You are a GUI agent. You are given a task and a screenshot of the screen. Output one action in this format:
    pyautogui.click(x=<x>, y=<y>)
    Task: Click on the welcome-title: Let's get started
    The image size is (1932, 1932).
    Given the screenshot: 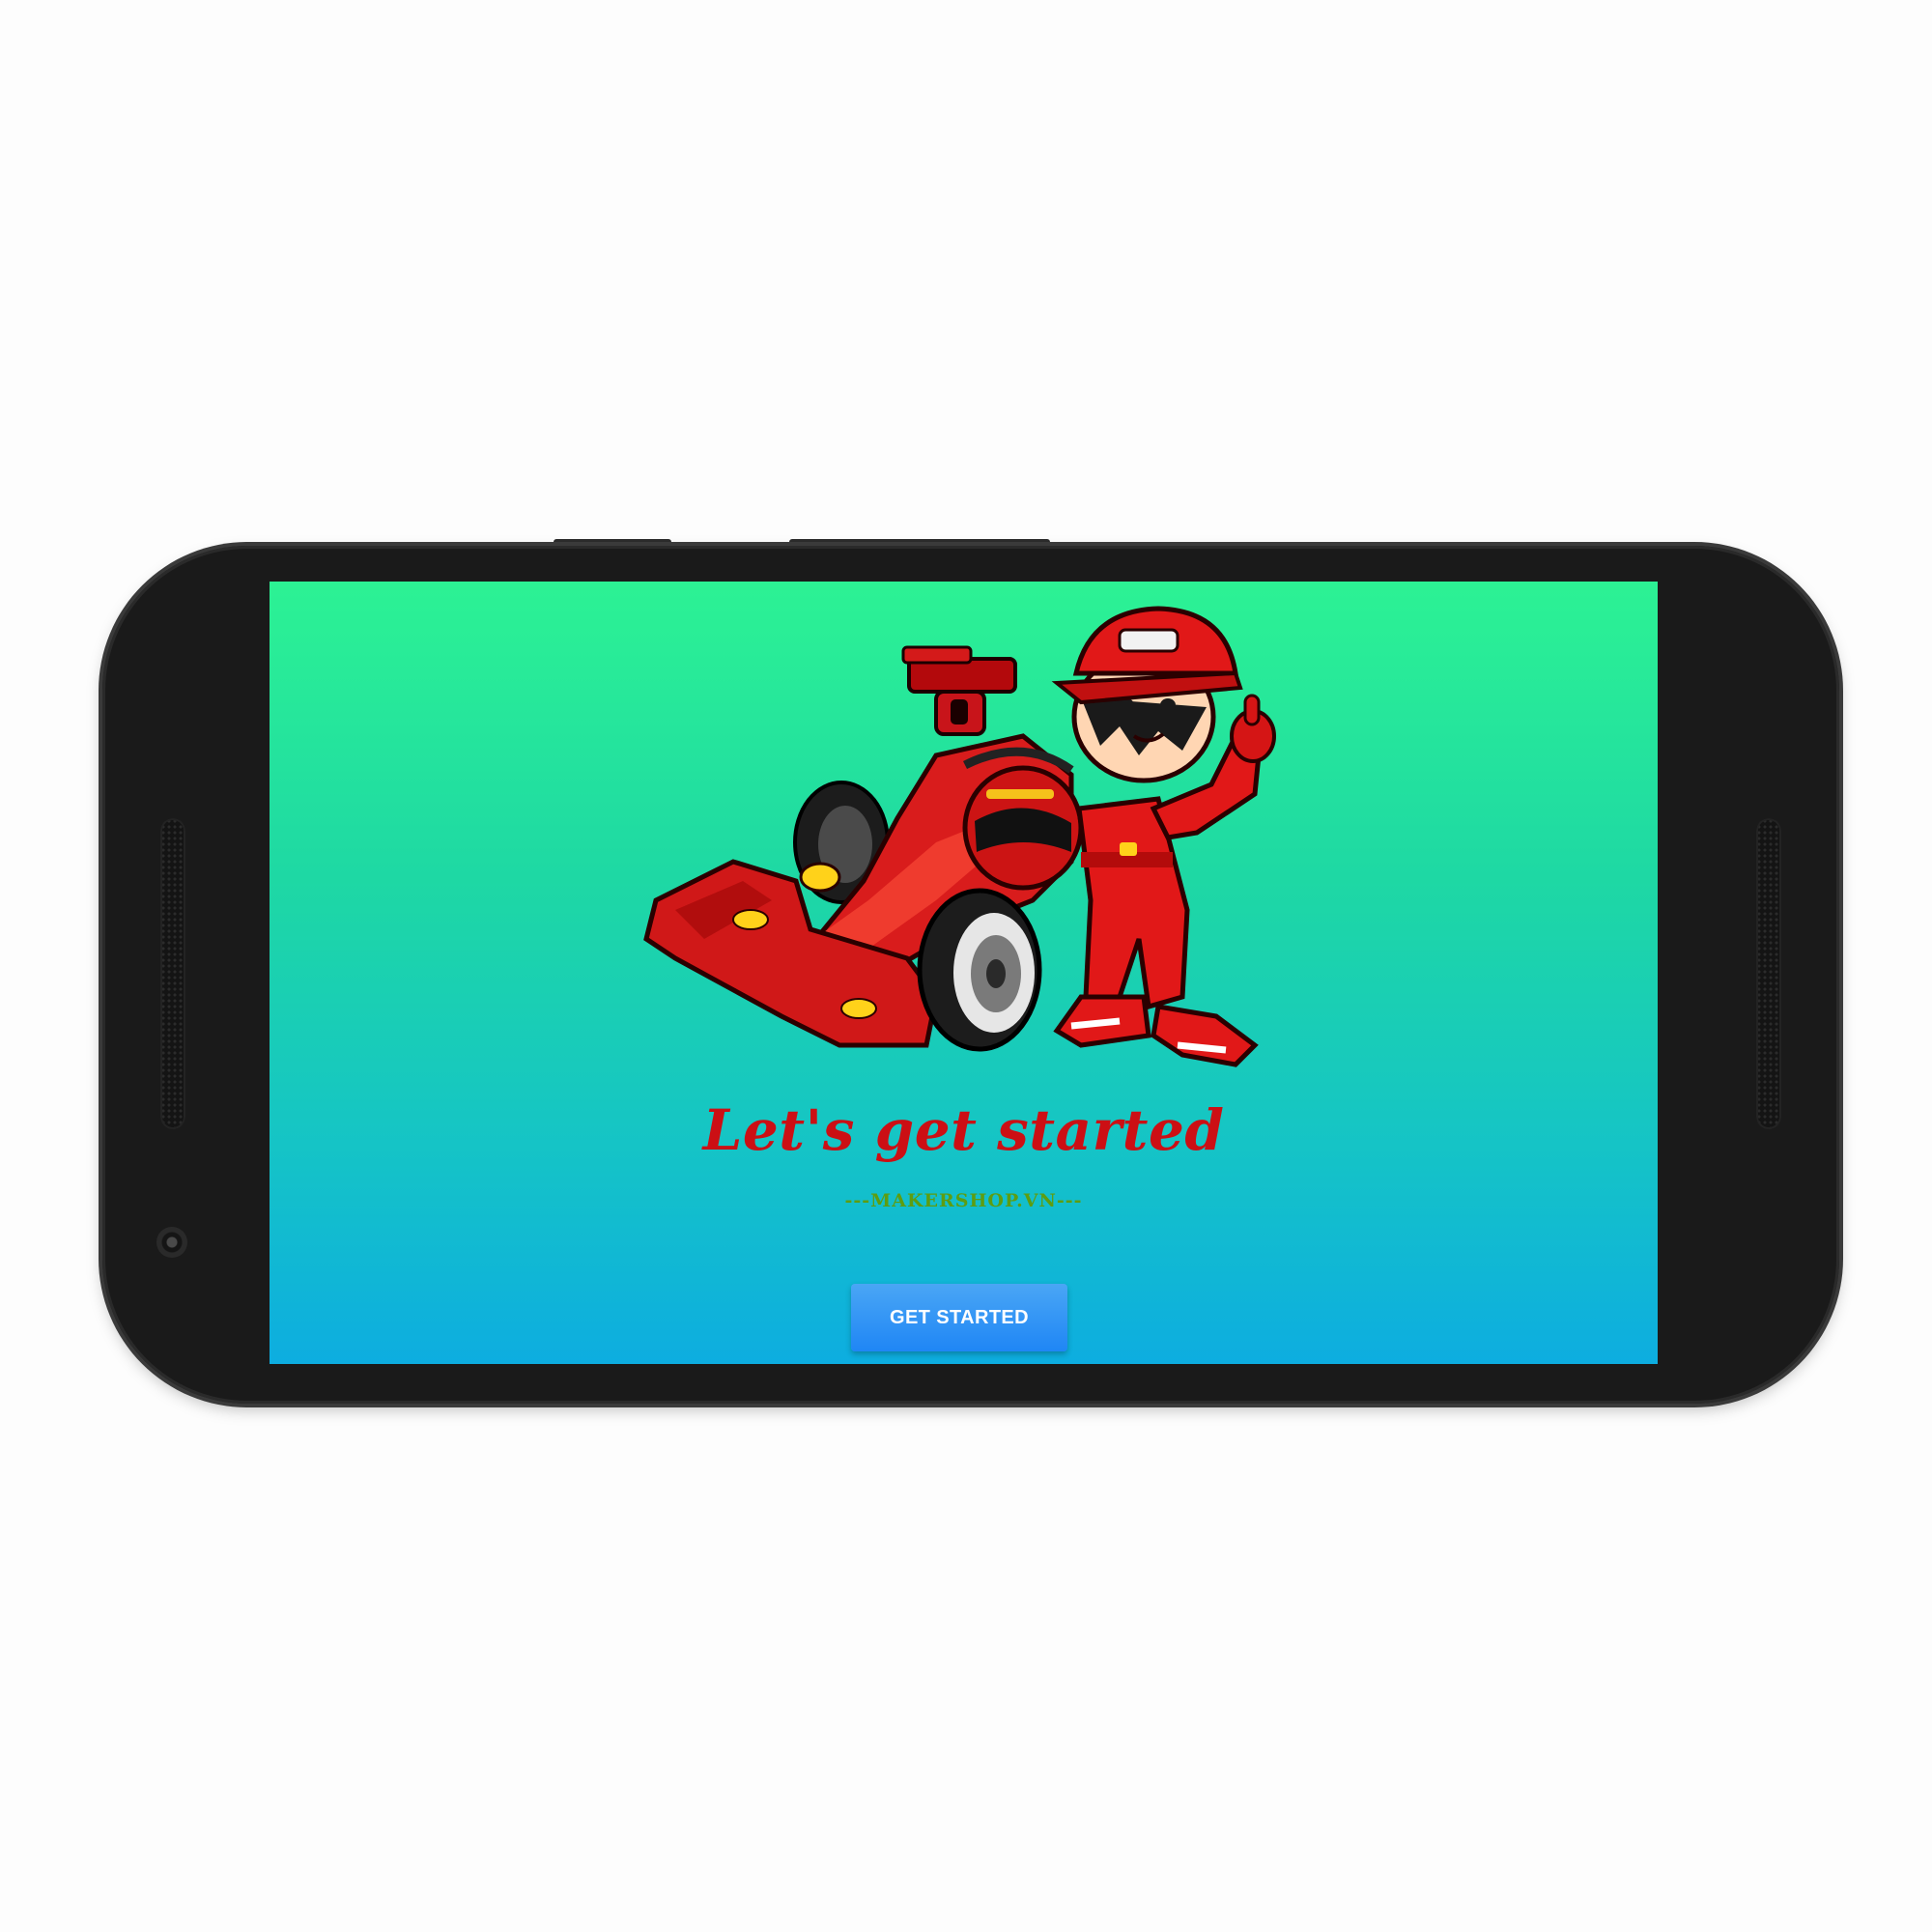 What is the action you would take?
    pyautogui.click(x=963, y=1130)
    